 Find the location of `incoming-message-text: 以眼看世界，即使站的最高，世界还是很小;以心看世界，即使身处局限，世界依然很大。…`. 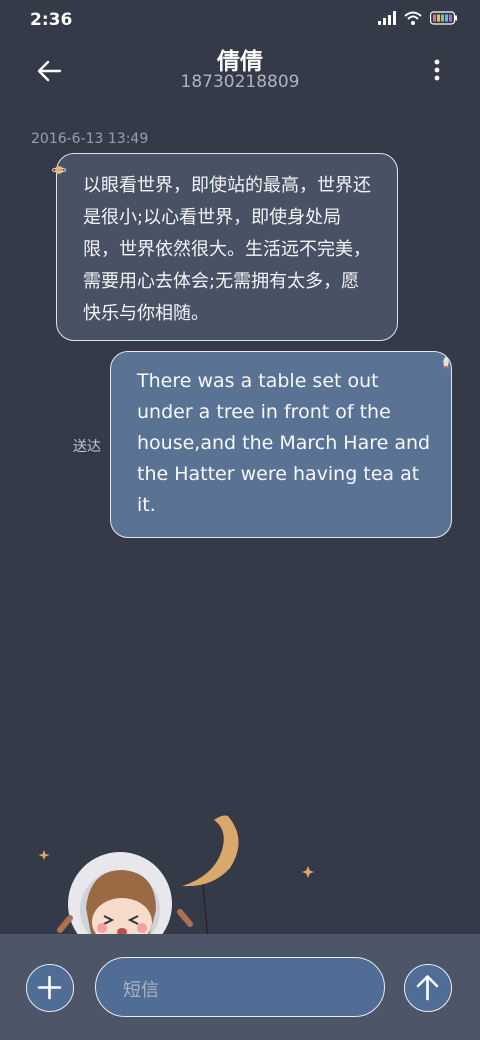

incoming-message-text: 以眼看世界，即使站的最高，世界还是很小;以心看世界，即使身处局限，世界依然很大。… is located at coordinates (227, 249).